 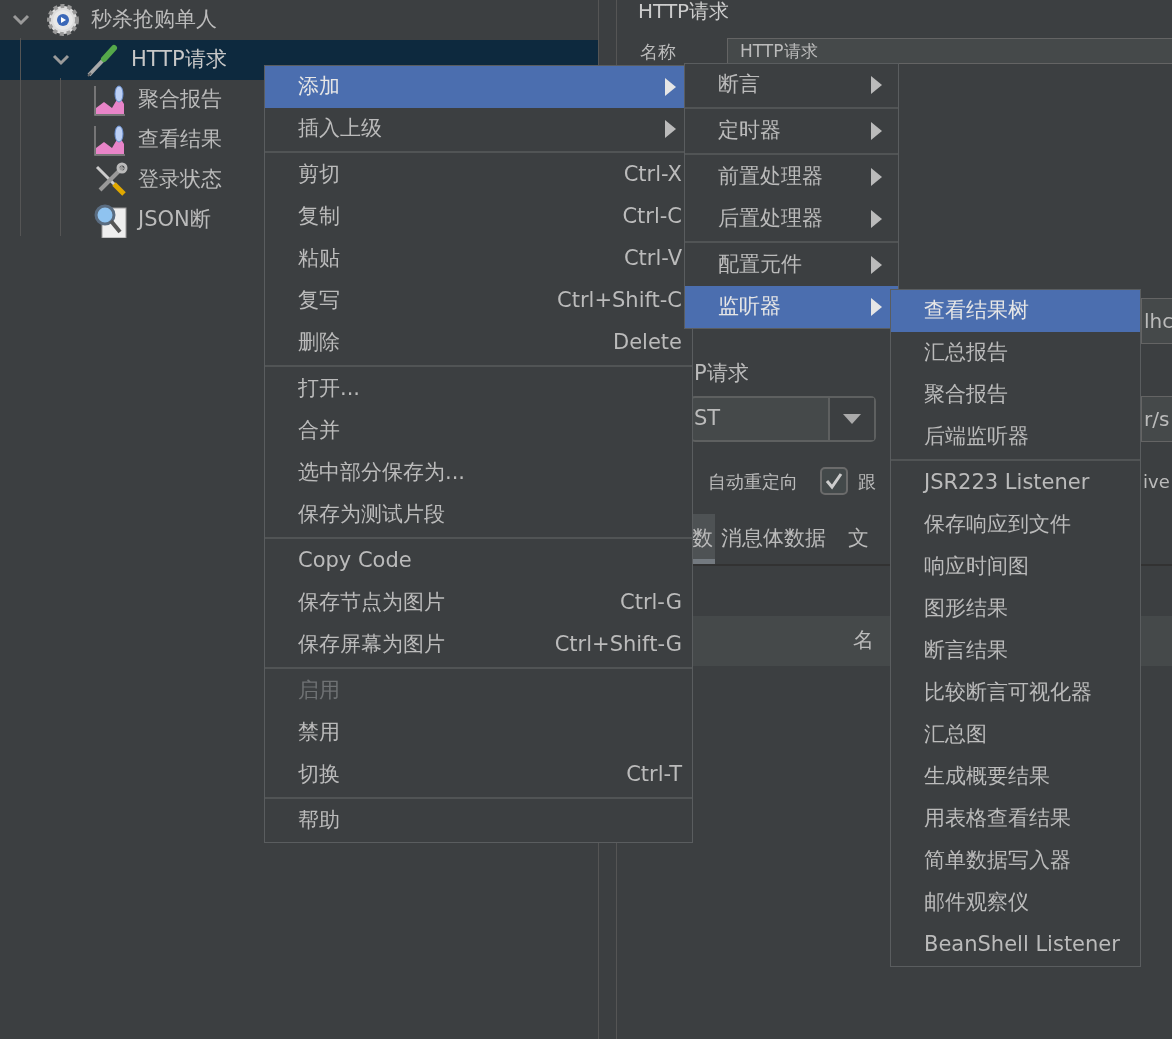 I want to click on shortcut-text: Ctrl-G, so click(x=651, y=603).